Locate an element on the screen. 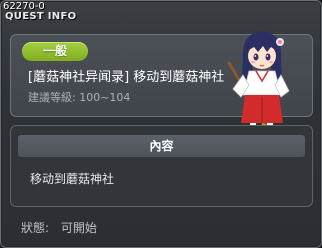  quest-category-badge: 一般 is located at coordinates (55, 51).